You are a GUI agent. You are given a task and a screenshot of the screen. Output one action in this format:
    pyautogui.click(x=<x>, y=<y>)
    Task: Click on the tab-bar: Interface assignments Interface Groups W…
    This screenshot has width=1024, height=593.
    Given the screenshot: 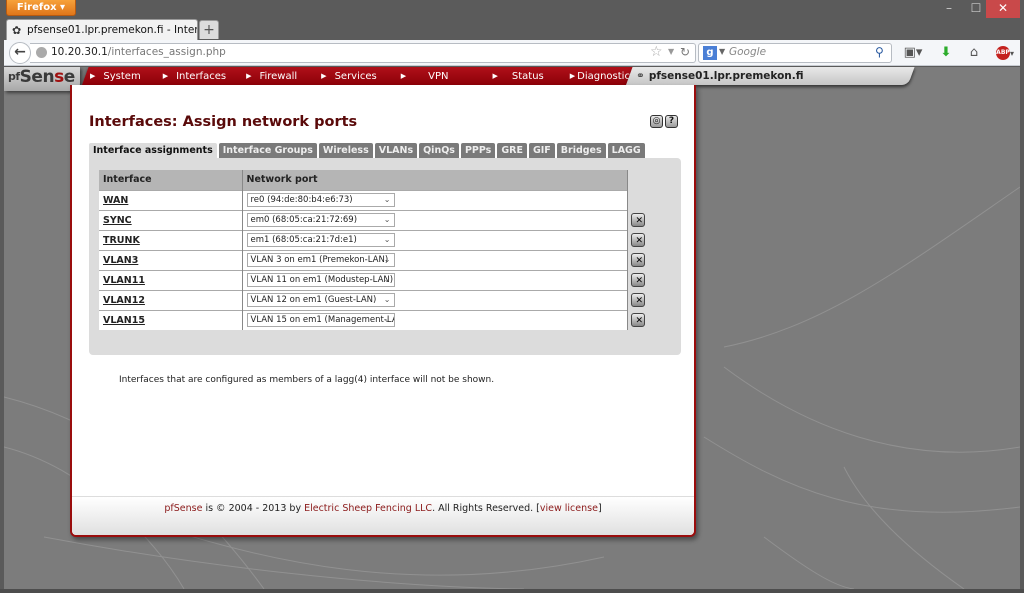 What is the action you would take?
    pyautogui.click(x=368, y=150)
    